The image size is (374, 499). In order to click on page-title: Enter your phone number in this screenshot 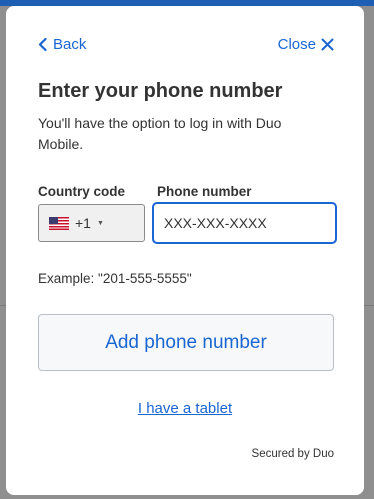, I will do `click(160, 91)`.